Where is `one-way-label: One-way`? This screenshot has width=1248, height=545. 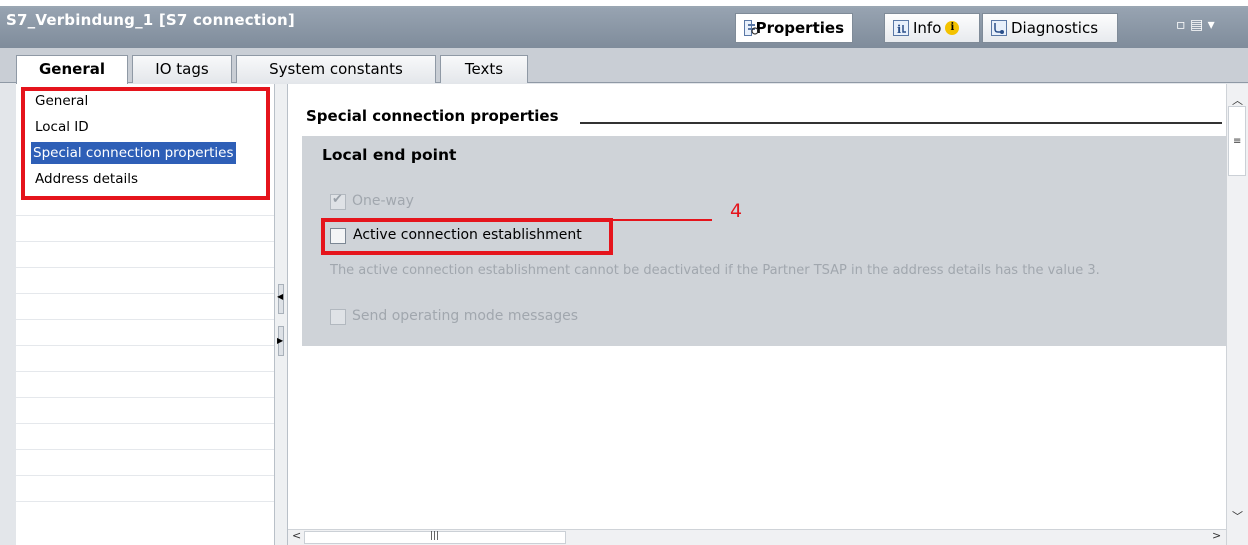 one-way-label: One-way is located at coordinates (383, 201).